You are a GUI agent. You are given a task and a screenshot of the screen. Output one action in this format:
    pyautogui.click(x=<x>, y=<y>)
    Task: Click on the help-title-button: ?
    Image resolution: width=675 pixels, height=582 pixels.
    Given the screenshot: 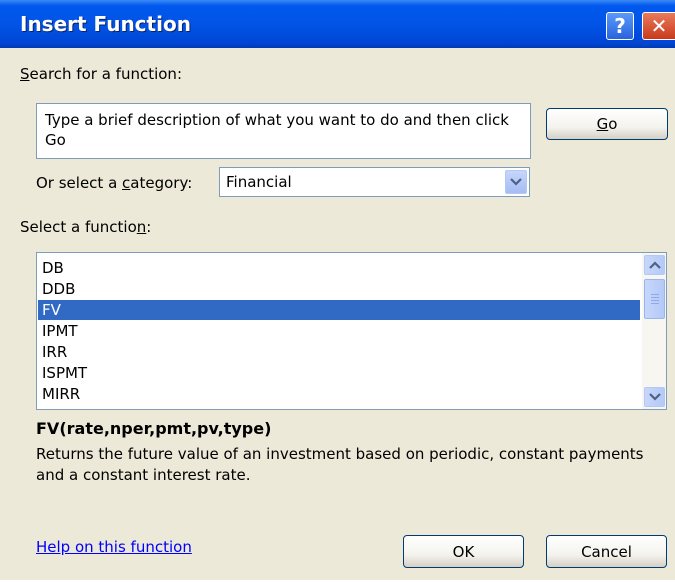 What is the action you would take?
    pyautogui.click(x=620, y=26)
    